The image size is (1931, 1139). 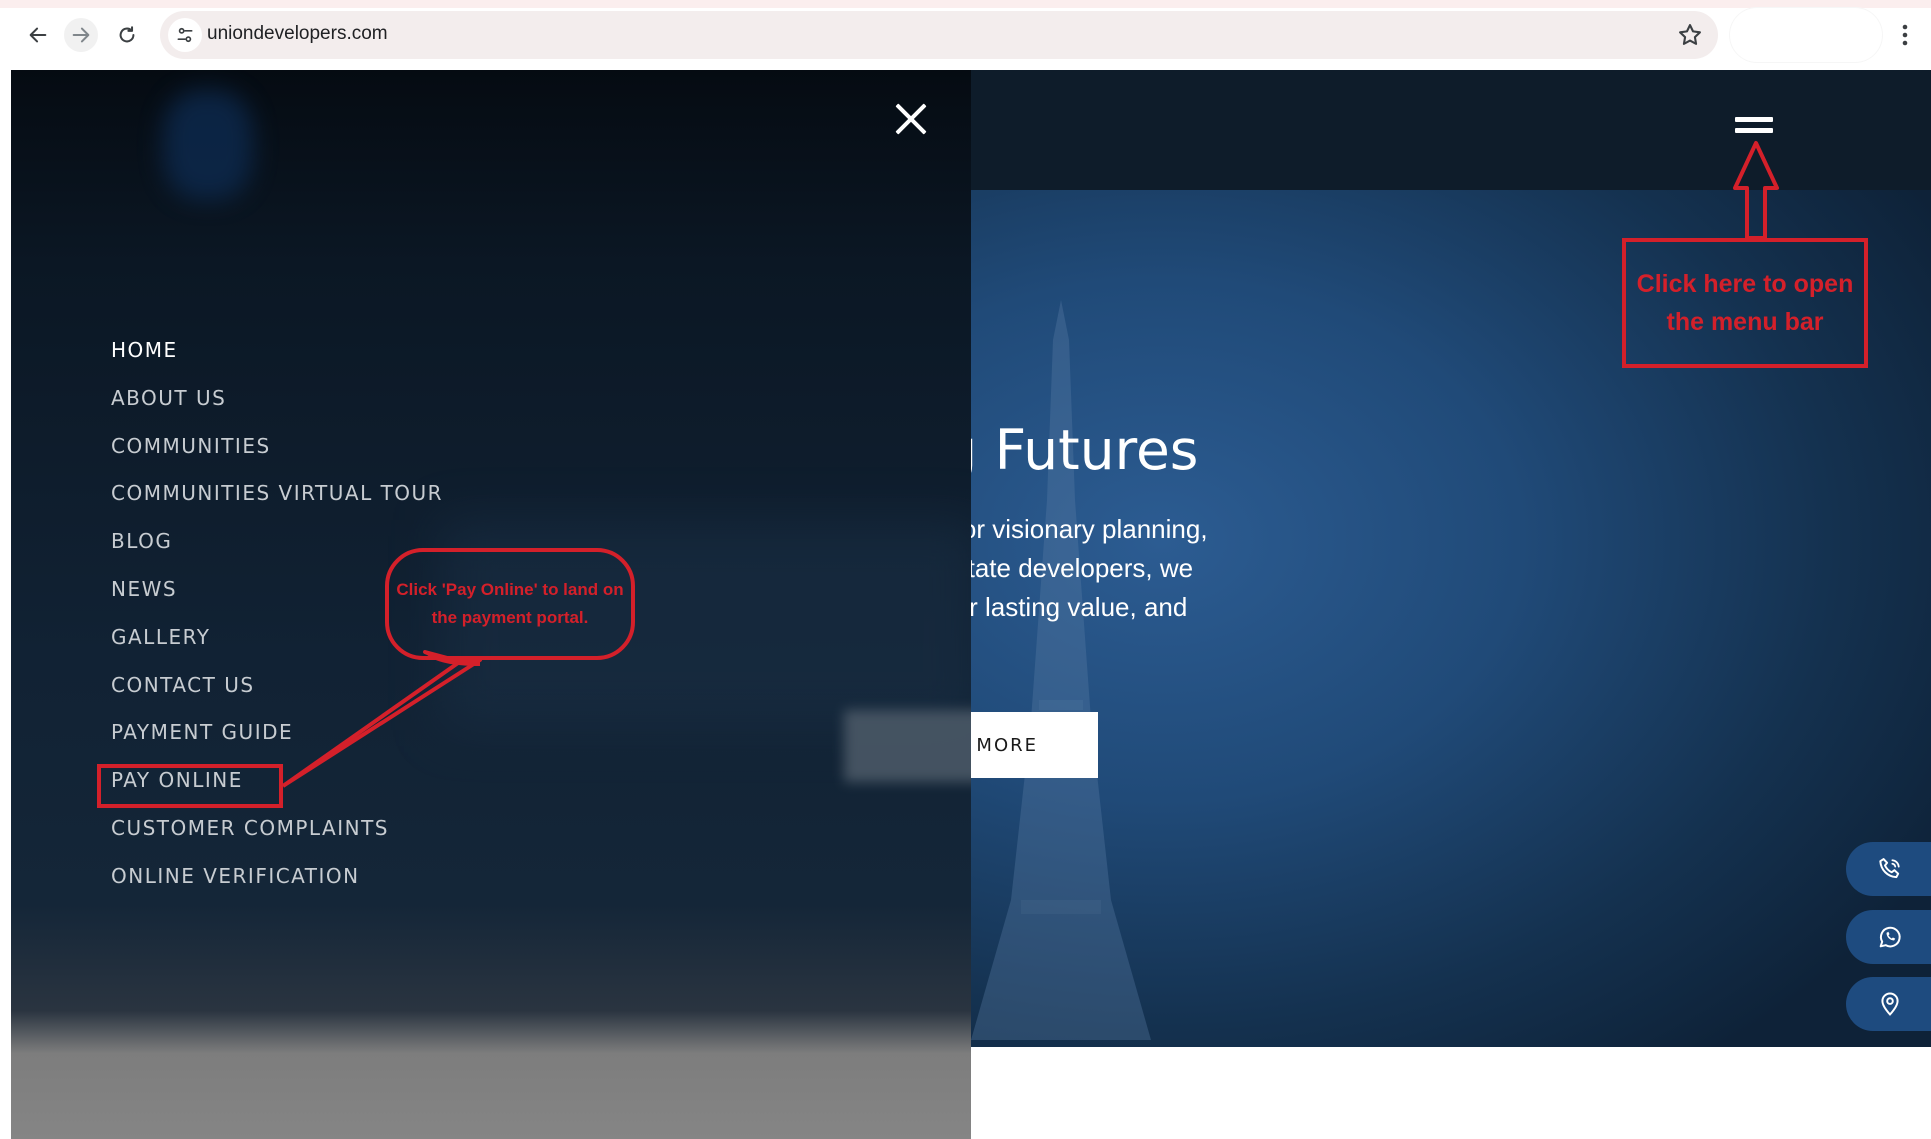 I want to click on forward-button, so click(x=81, y=35).